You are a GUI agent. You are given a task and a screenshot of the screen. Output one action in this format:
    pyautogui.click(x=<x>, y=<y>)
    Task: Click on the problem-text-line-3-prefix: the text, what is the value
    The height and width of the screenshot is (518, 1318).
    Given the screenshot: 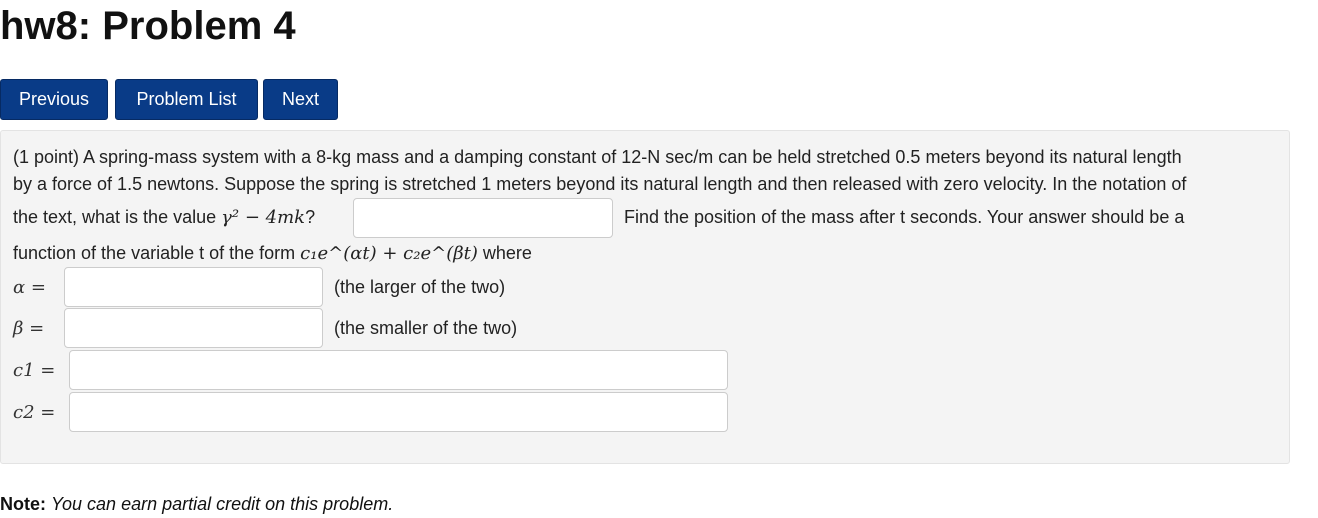 What is the action you would take?
    pyautogui.click(x=115, y=217)
    